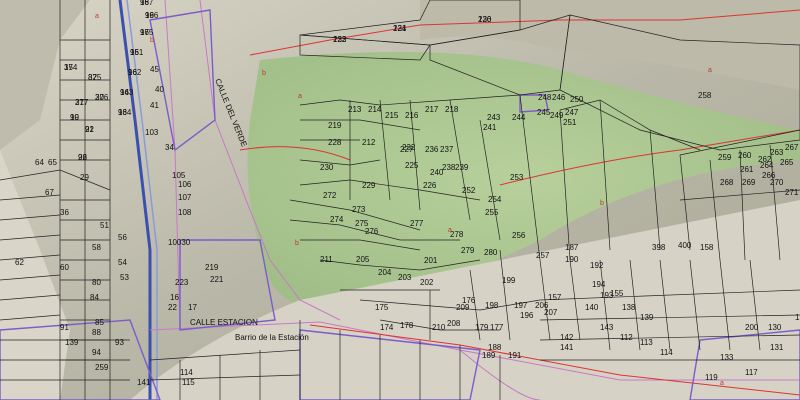 Image resolution: width=800 pixels, height=400 pixels. What do you see at coordinates (749, 182) in the screenshot?
I see `parcel-label: 269` at bounding box center [749, 182].